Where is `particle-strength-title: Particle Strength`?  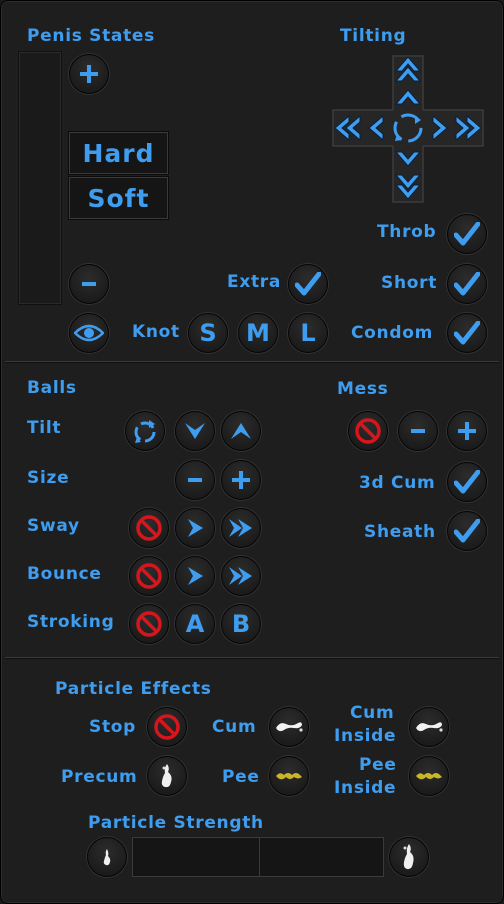
particle-strength-title: Particle Strength is located at coordinates (176, 823).